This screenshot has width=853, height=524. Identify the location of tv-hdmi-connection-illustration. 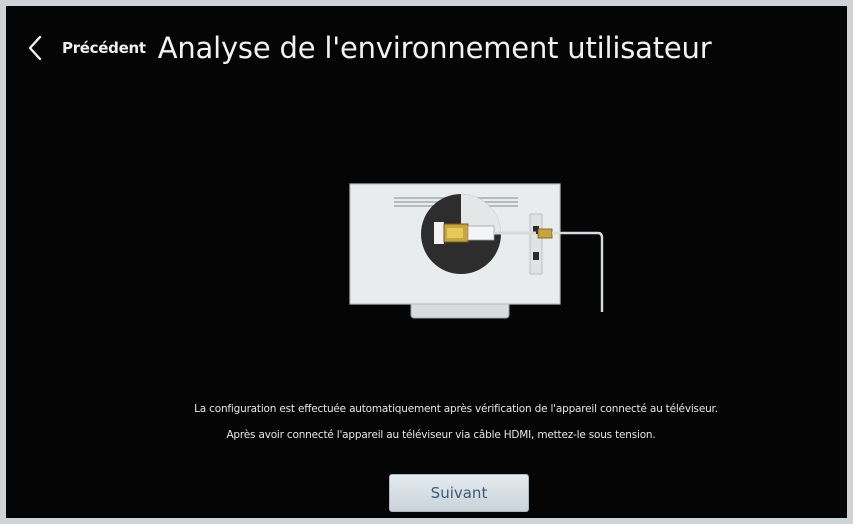
(481, 249).